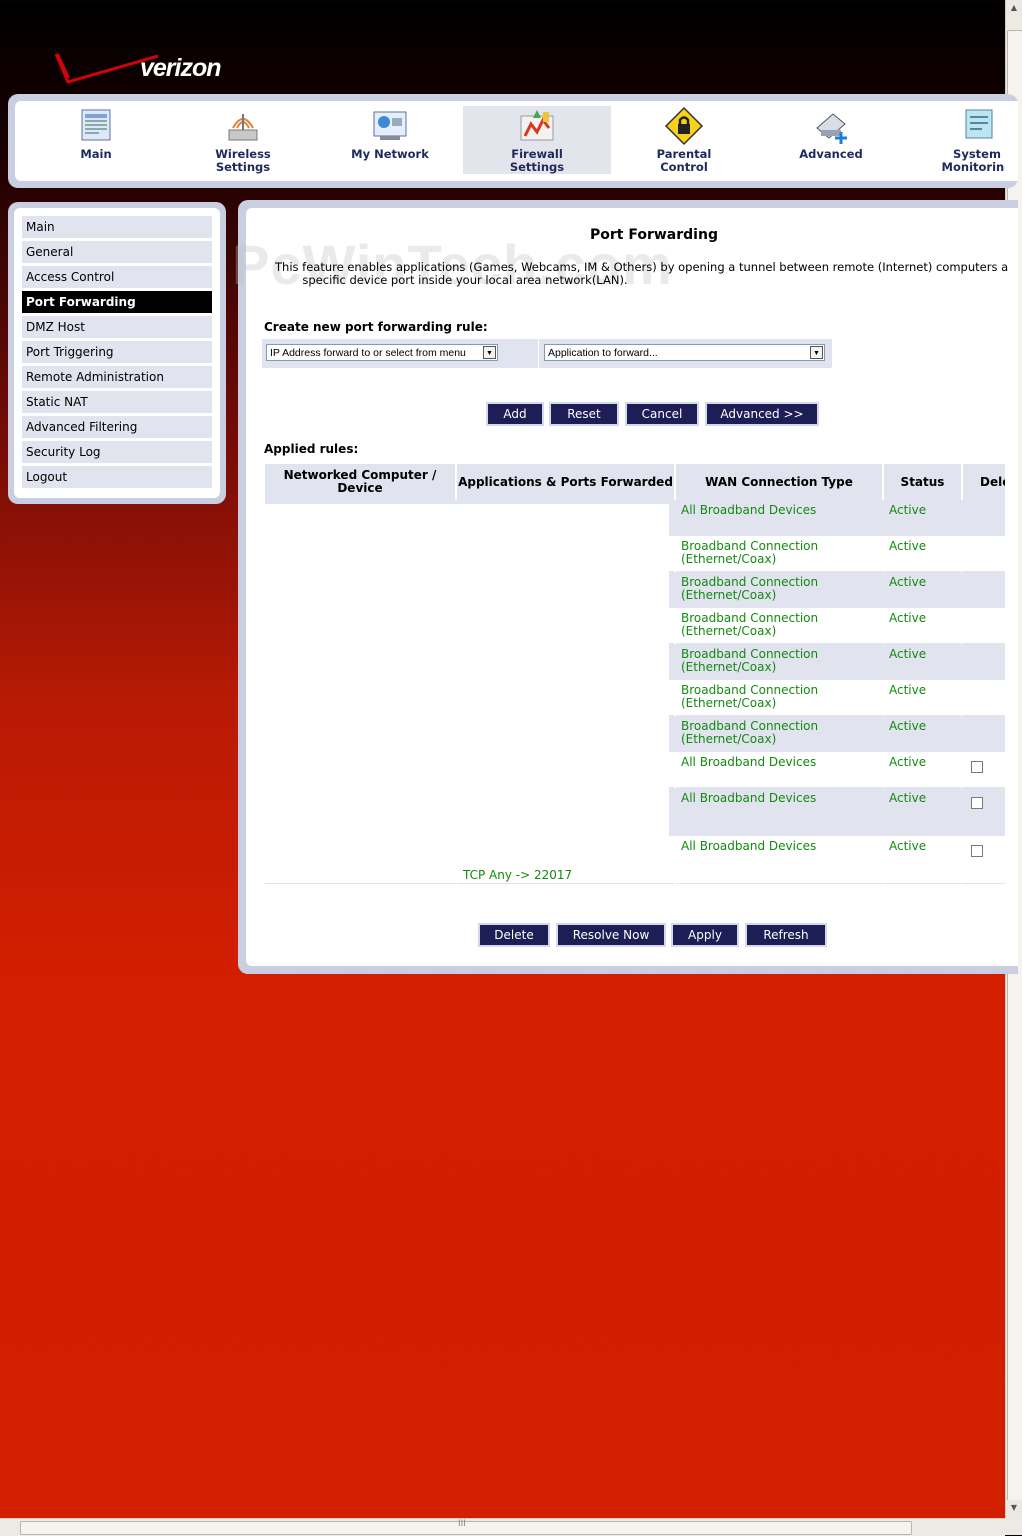 The width and height of the screenshot is (1022, 1536). What do you see at coordinates (117, 352) in the screenshot?
I see `sidebar-item-port-triggering: Port Triggering` at bounding box center [117, 352].